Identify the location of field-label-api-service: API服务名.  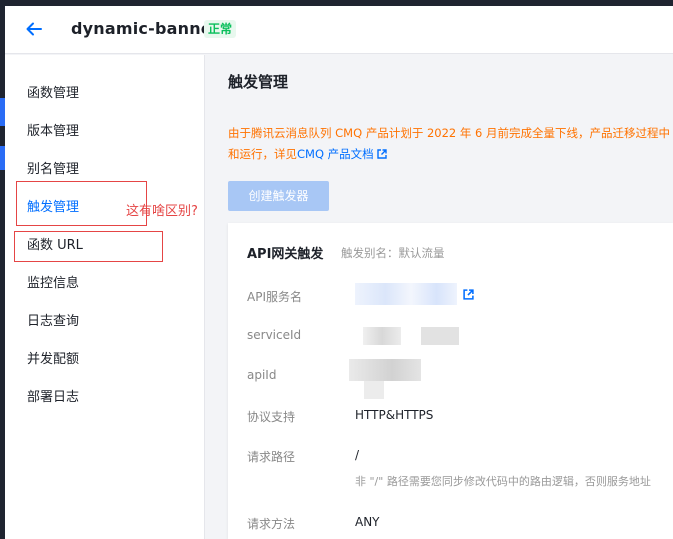
(274, 297).